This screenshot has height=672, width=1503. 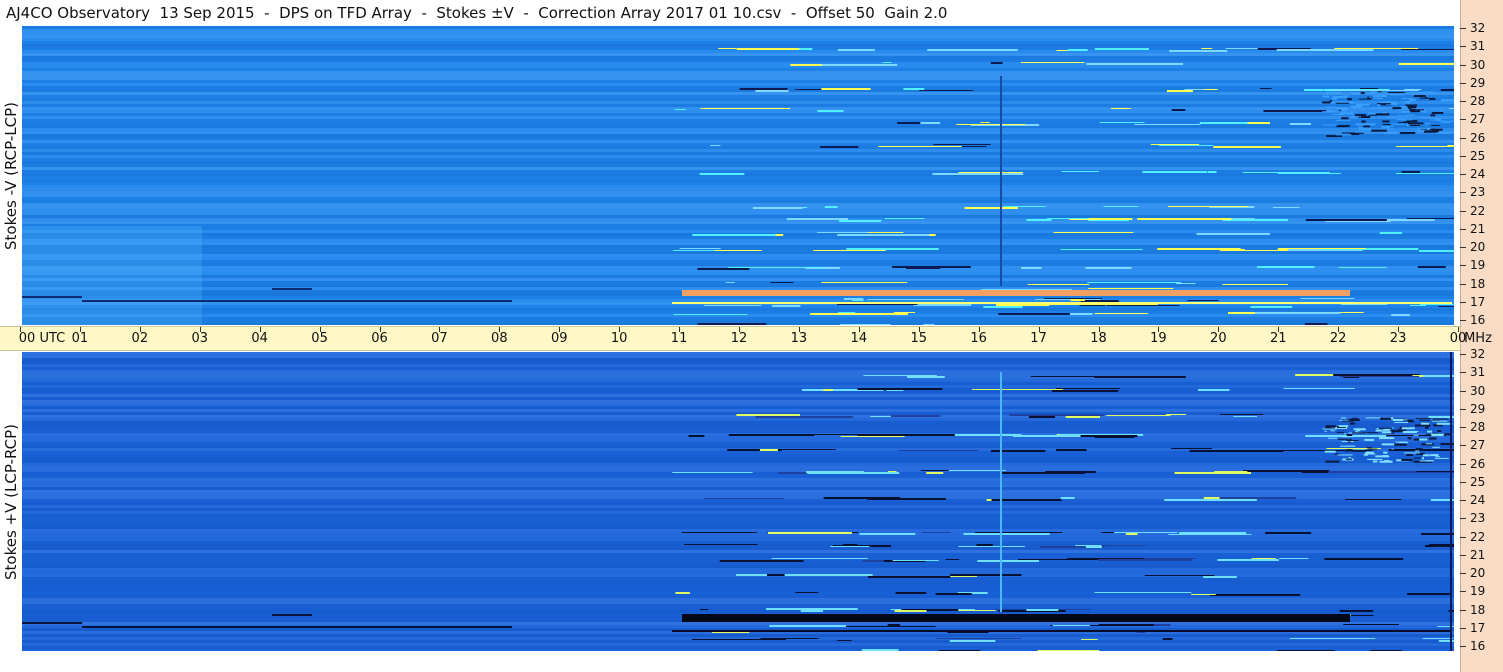 I want to click on mhz-tick-label: 24, so click(x=1478, y=174).